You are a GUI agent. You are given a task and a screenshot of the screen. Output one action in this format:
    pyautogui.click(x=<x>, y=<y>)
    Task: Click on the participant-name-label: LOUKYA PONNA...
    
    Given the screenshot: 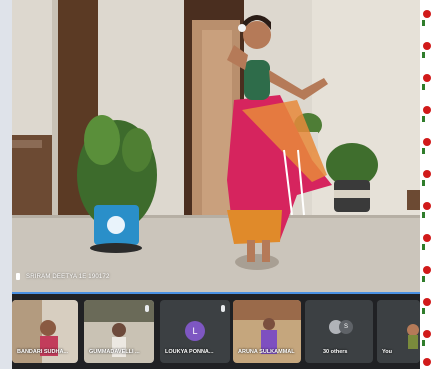 What is the action you would take?
    pyautogui.click(x=189, y=352)
    